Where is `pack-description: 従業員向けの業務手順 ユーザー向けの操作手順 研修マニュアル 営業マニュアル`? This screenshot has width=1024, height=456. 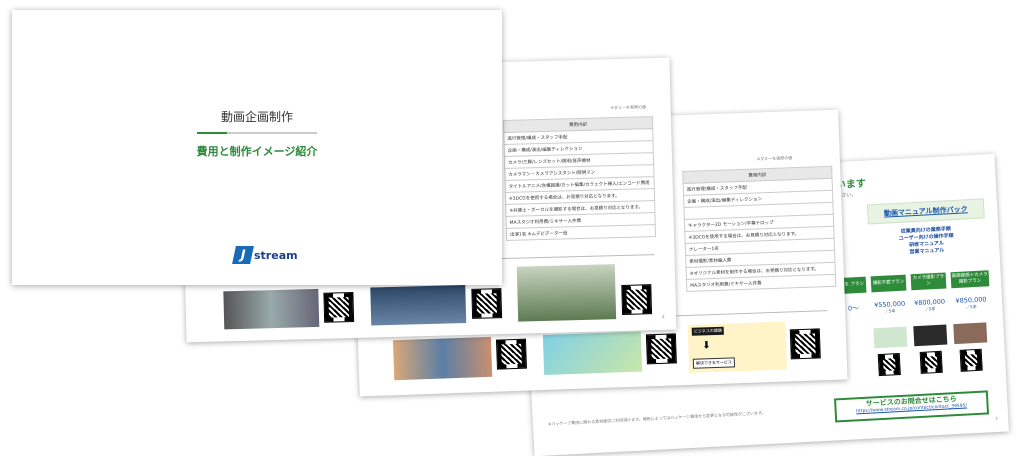
pack-description: 従業員向けの業務手順 ユーザー向けの操作手順 研修マニュアル 営業マニュアル is located at coordinates (926, 241).